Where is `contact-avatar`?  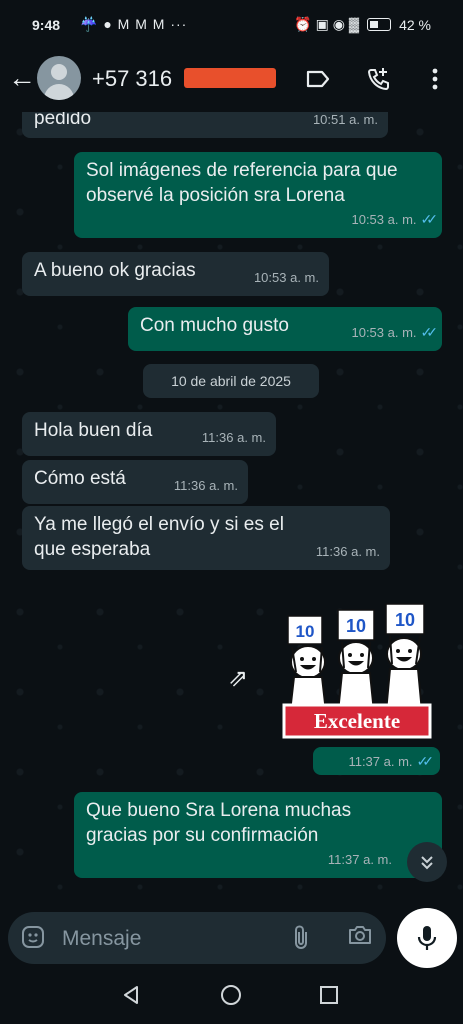 contact-avatar is located at coordinates (59, 78).